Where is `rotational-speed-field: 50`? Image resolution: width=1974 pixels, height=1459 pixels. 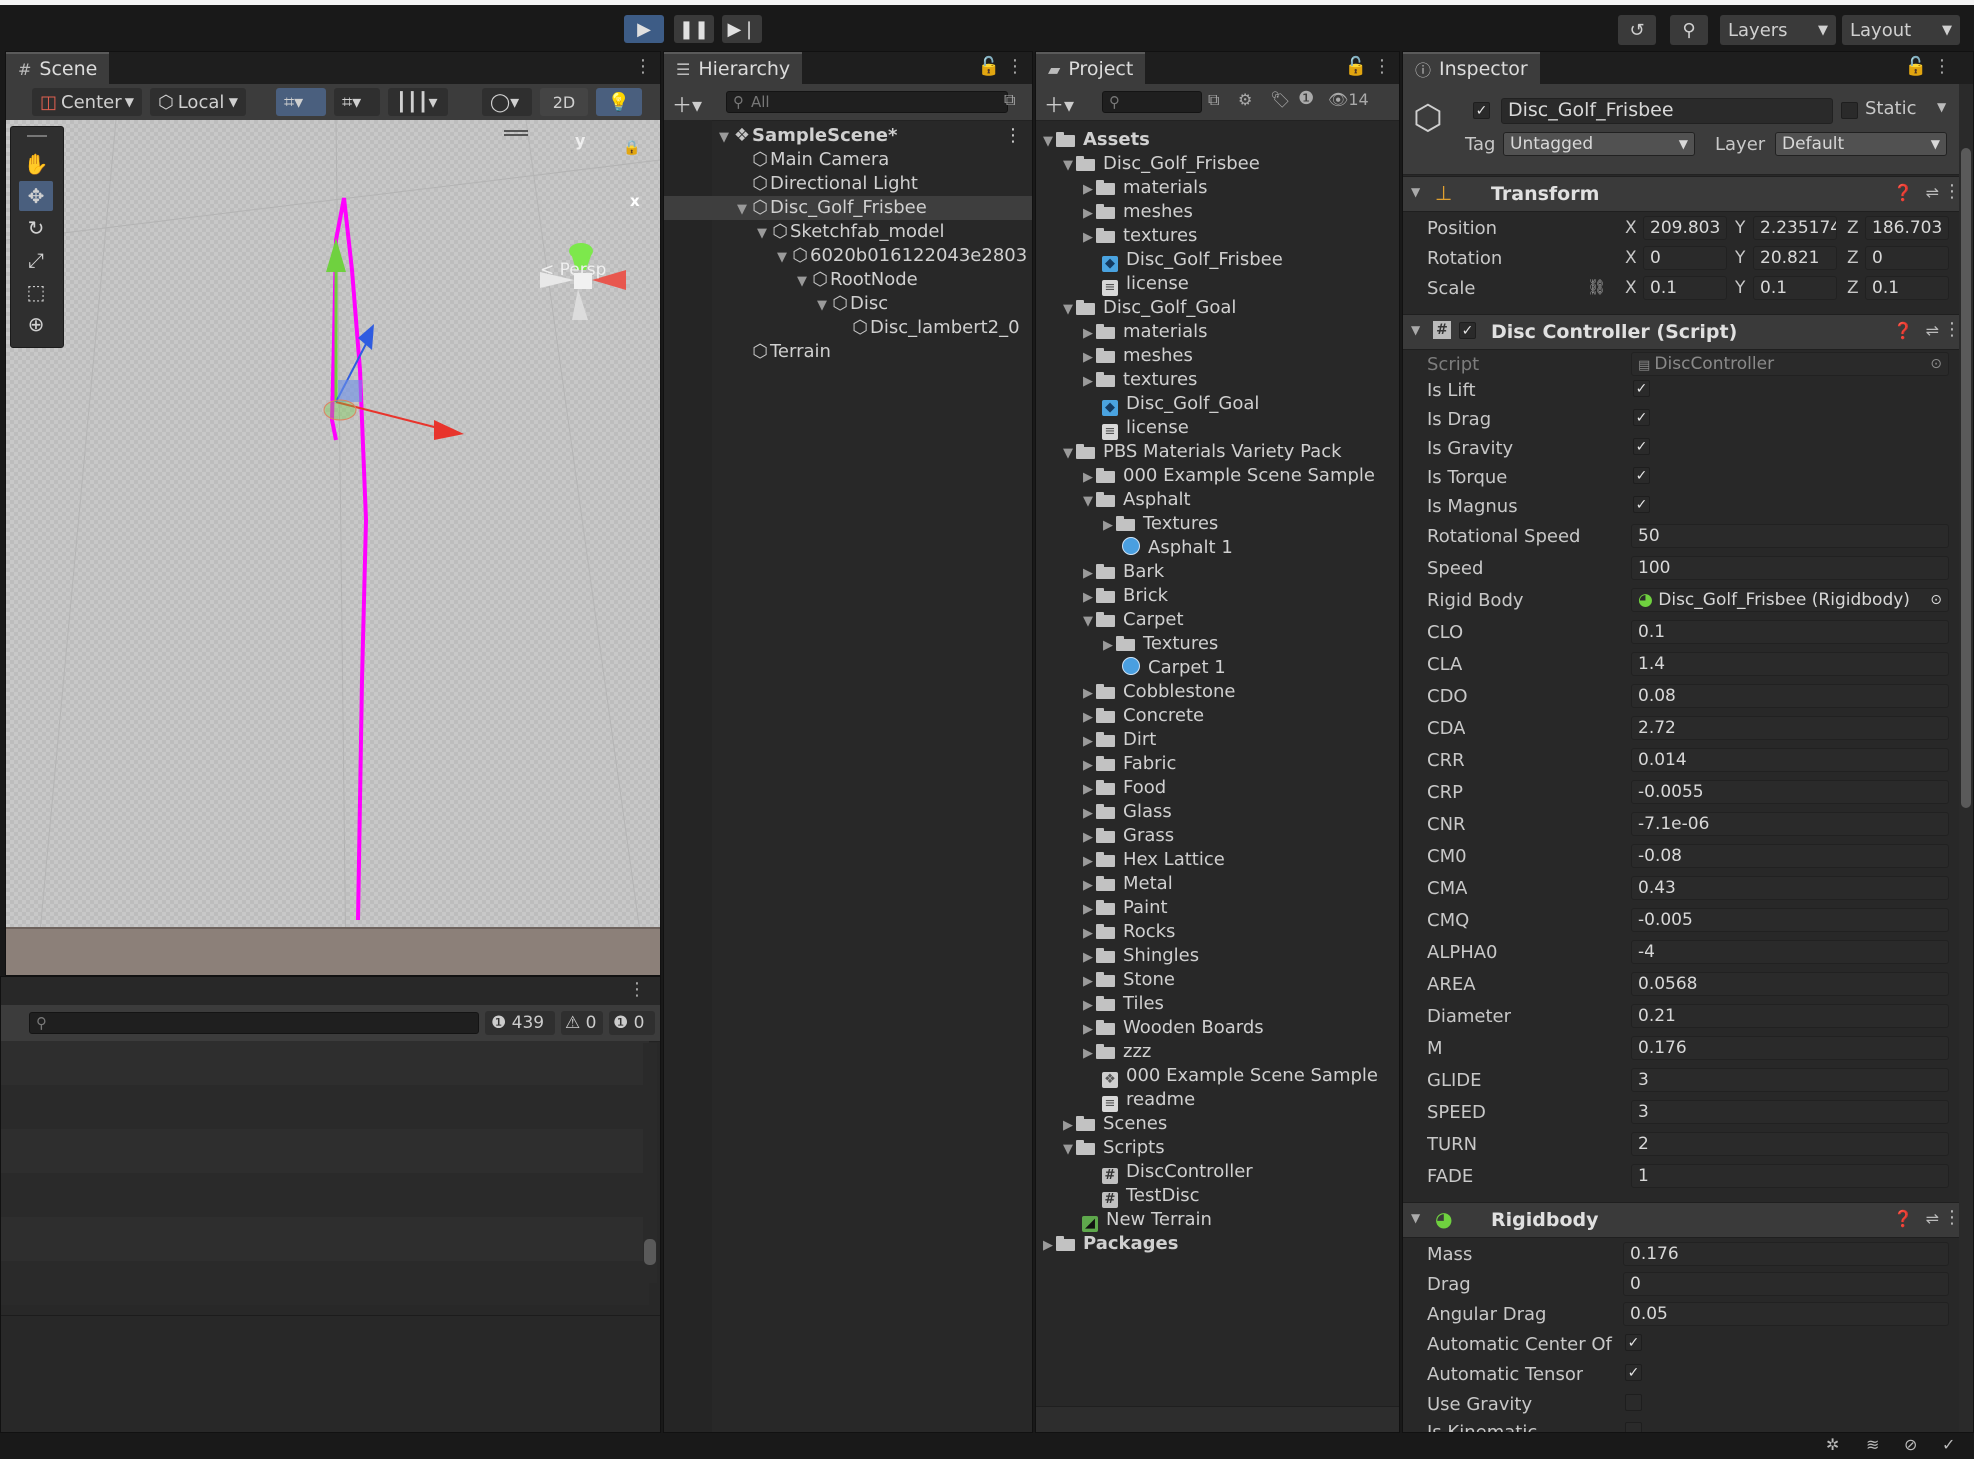 rotational-speed-field: 50 is located at coordinates (1790, 536).